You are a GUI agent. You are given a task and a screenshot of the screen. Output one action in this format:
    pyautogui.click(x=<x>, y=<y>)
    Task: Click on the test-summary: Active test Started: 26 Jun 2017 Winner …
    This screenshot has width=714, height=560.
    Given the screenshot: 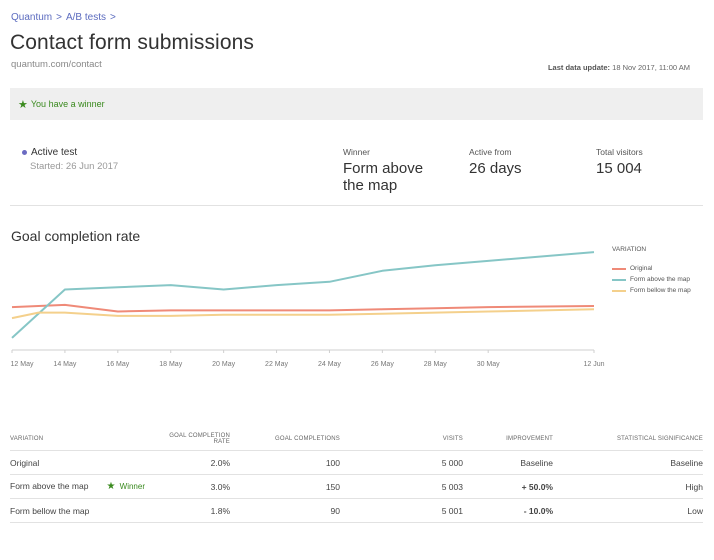 What is the action you would take?
    pyautogui.click(x=356, y=173)
    